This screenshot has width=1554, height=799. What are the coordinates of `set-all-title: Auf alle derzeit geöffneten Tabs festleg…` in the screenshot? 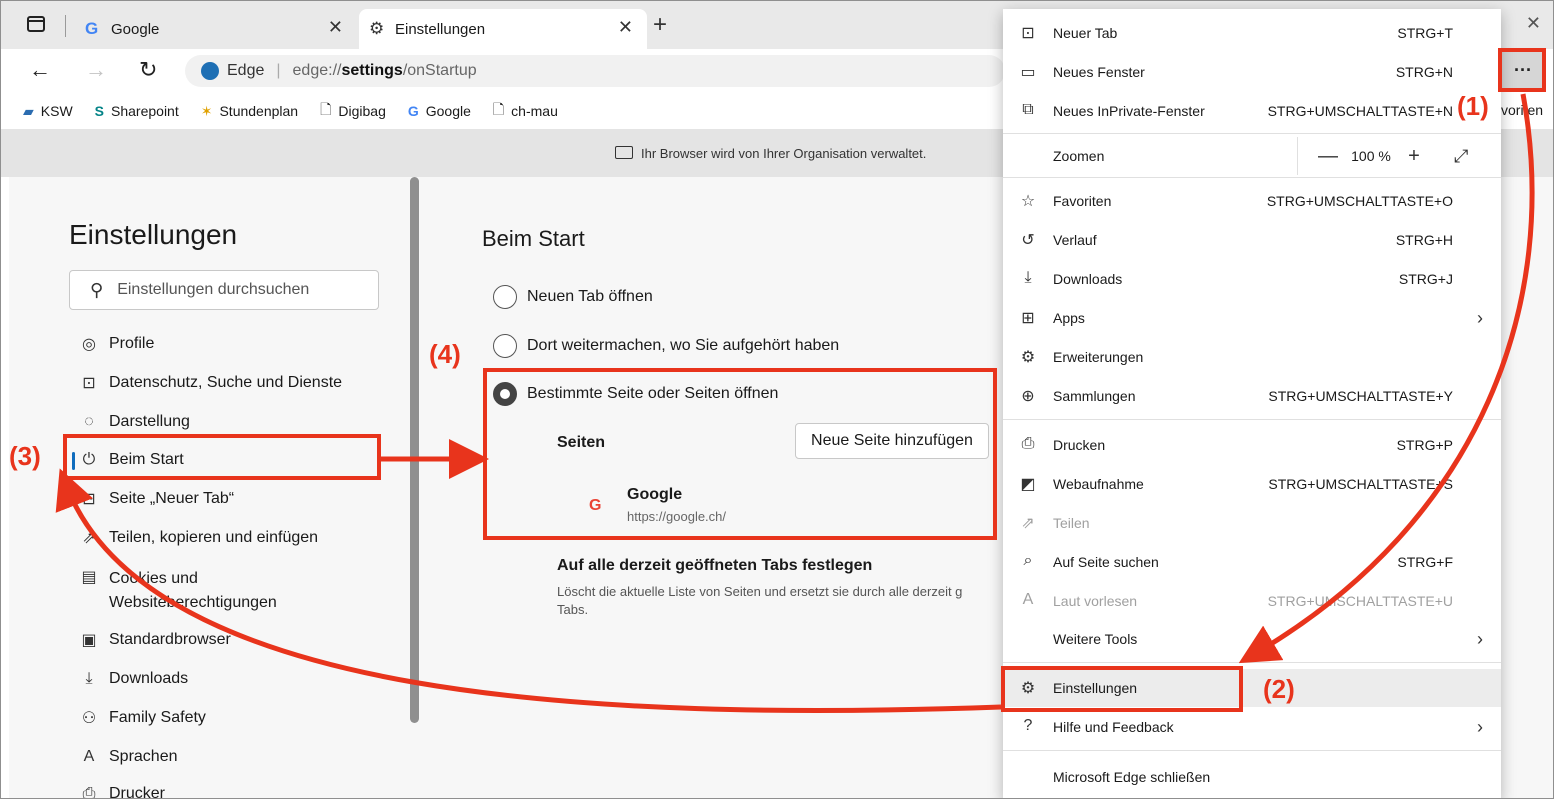 It's located at (714, 566).